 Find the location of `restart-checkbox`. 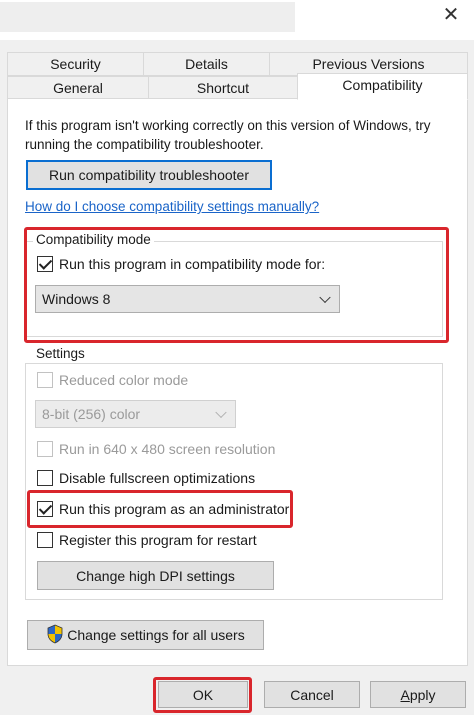

restart-checkbox is located at coordinates (45, 540).